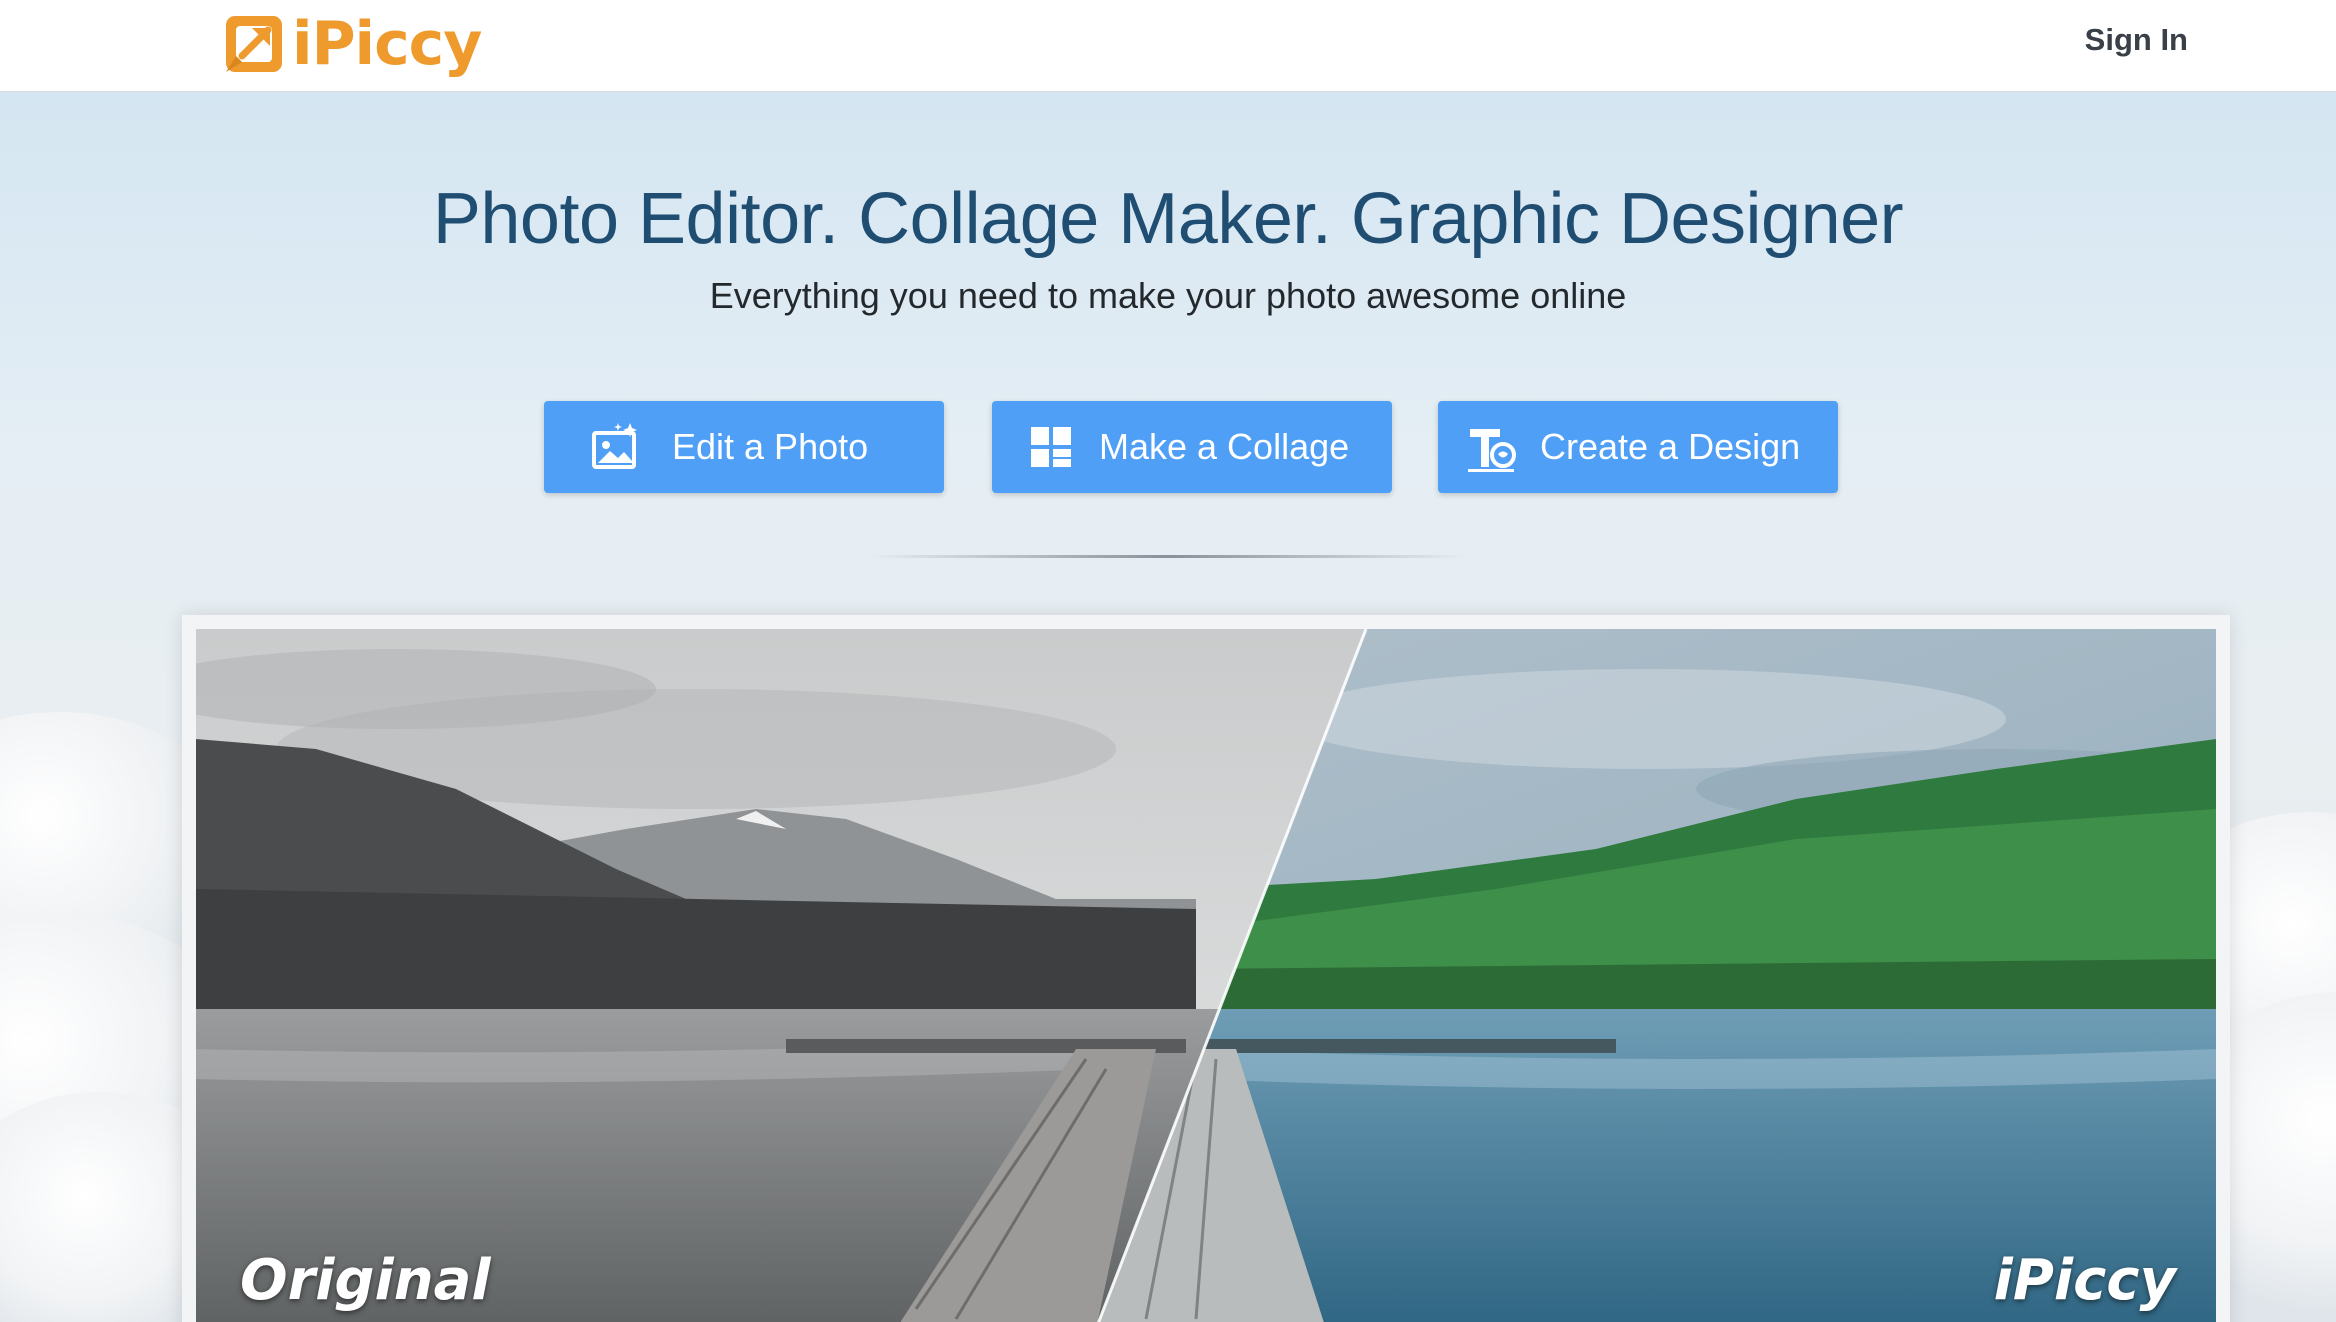 The width and height of the screenshot is (2336, 1322). Describe the element at coordinates (365, 1280) in the screenshot. I see `original-caption: Original` at that location.